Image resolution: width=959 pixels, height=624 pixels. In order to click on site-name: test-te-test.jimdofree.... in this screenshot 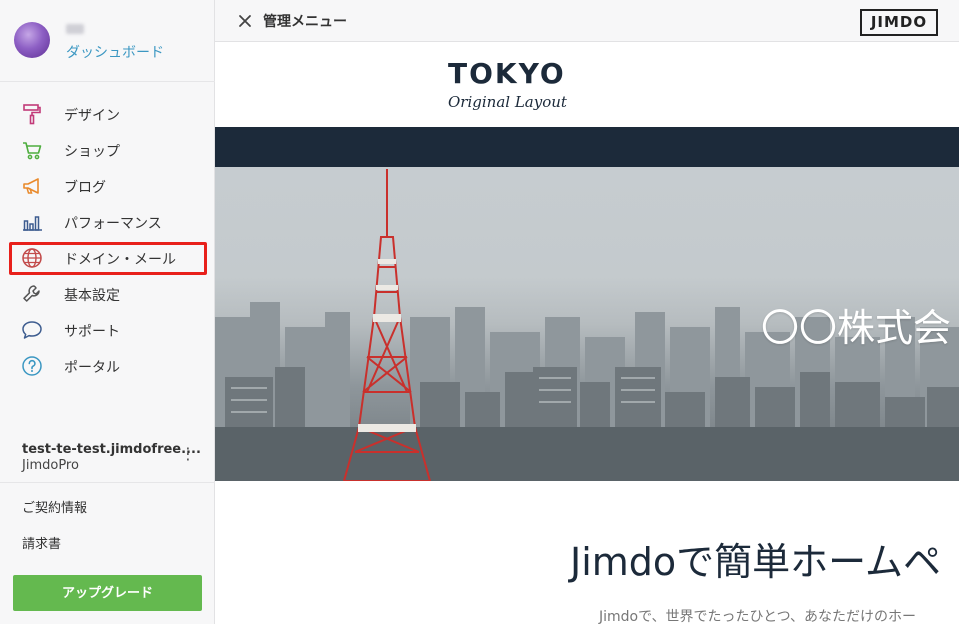, I will do `click(111, 449)`.